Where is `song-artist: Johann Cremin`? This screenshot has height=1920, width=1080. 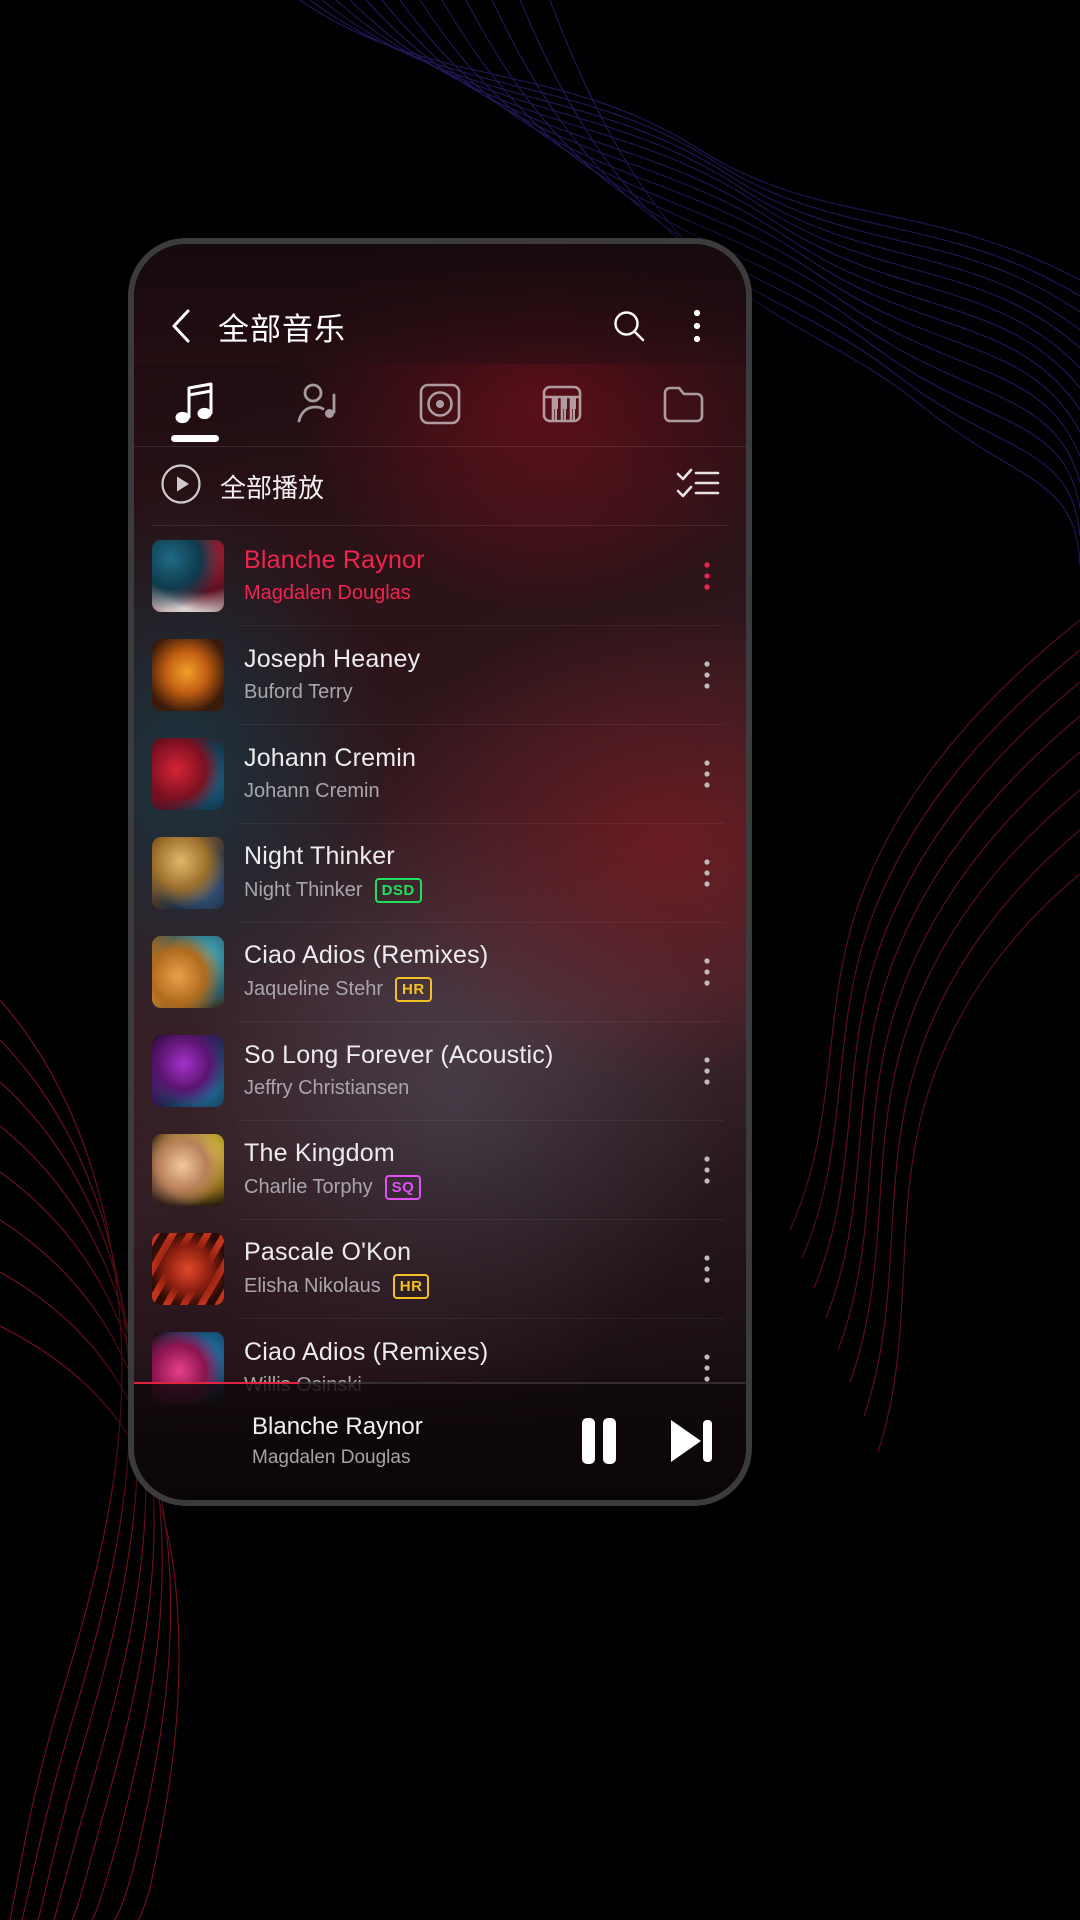 song-artist: Johann Cremin is located at coordinates (312, 791).